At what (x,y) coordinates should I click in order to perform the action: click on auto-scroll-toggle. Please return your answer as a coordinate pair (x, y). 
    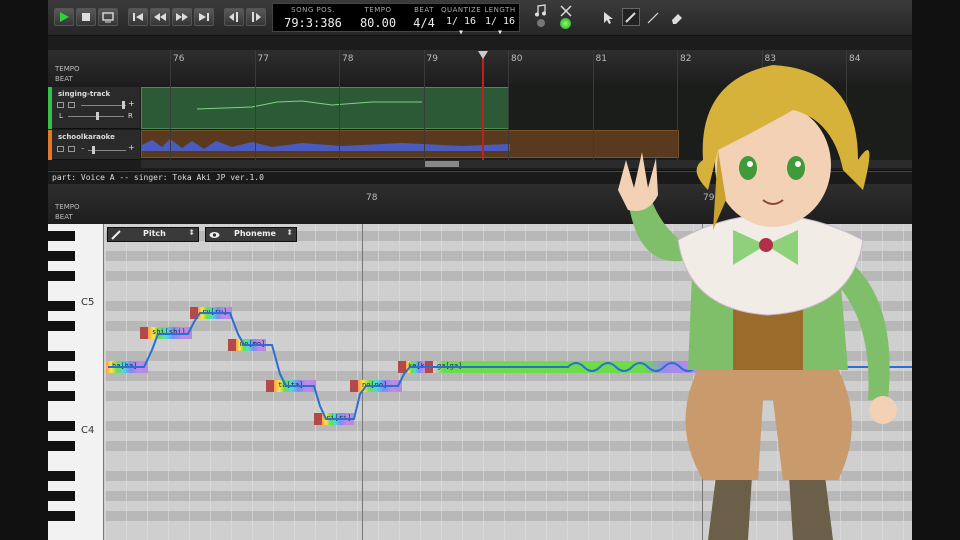
    Looking at the image, I should click on (566, 10).